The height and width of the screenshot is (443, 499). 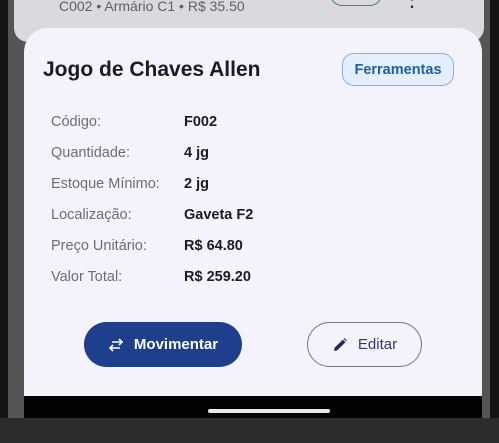 I want to click on backdrop-item-subtitle: C002 • Armário C1 • R$ 35.50, so click(x=152, y=7).